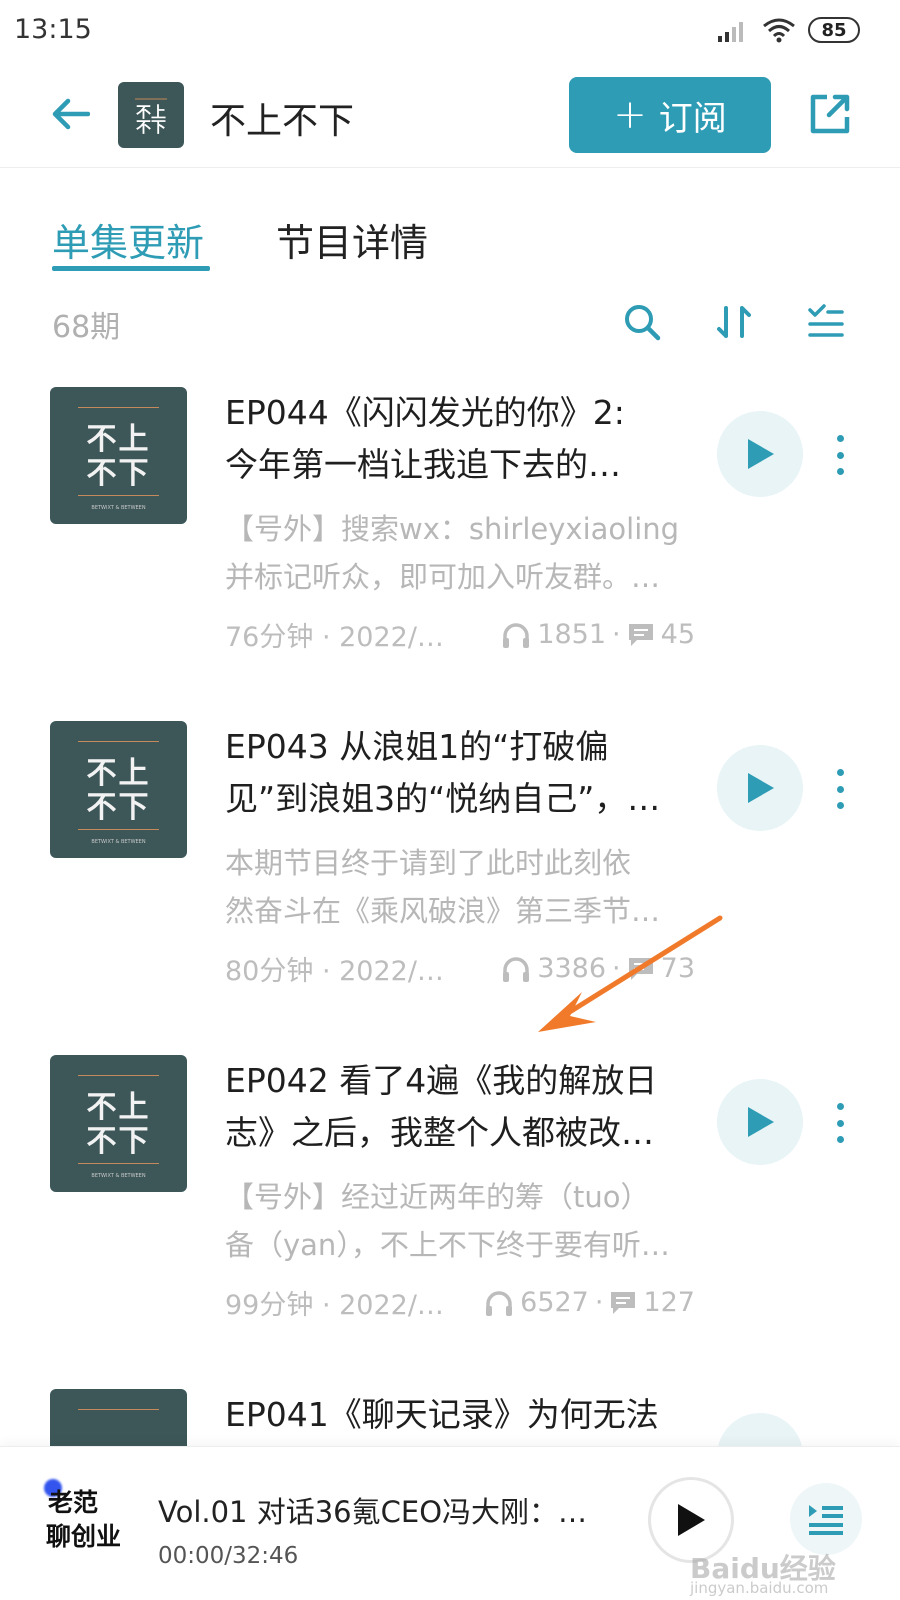 This screenshot has height=1600, width=900. Describe the element at coordinates (830, 114) in the screenshot. I see `share-button` at that location.